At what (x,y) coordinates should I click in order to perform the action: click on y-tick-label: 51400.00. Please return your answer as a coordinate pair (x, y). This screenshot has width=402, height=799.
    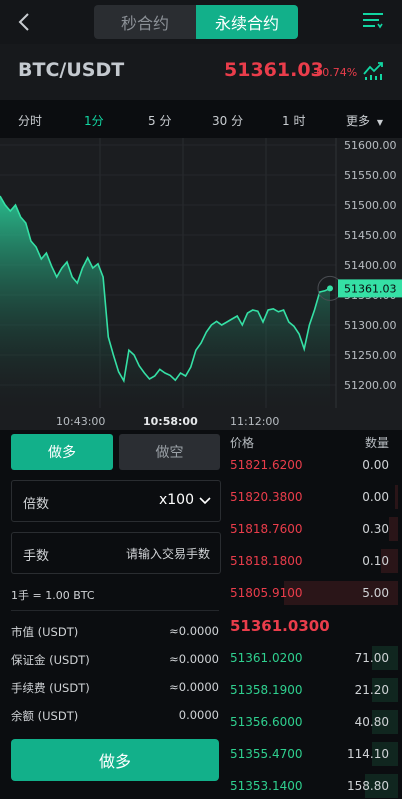
    Looking at the image, I should click on (370, 265).